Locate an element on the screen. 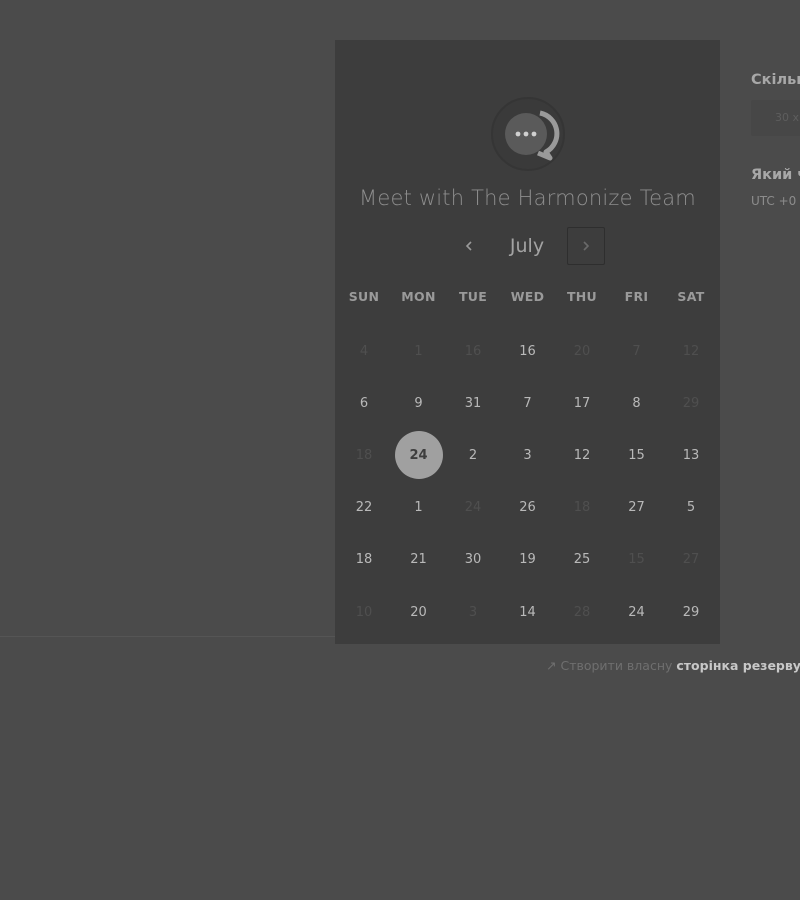 This screenshot has width=800, height=900. options-pane: Скільк 30 хв Який ч UTC +0 is located at coordinates (760, 140).